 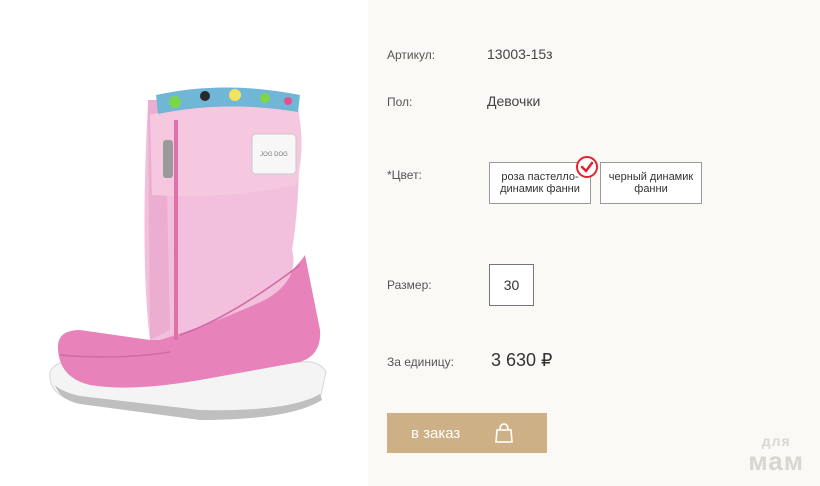 I want to click on size-value: 30, so click(x=511, y=285).